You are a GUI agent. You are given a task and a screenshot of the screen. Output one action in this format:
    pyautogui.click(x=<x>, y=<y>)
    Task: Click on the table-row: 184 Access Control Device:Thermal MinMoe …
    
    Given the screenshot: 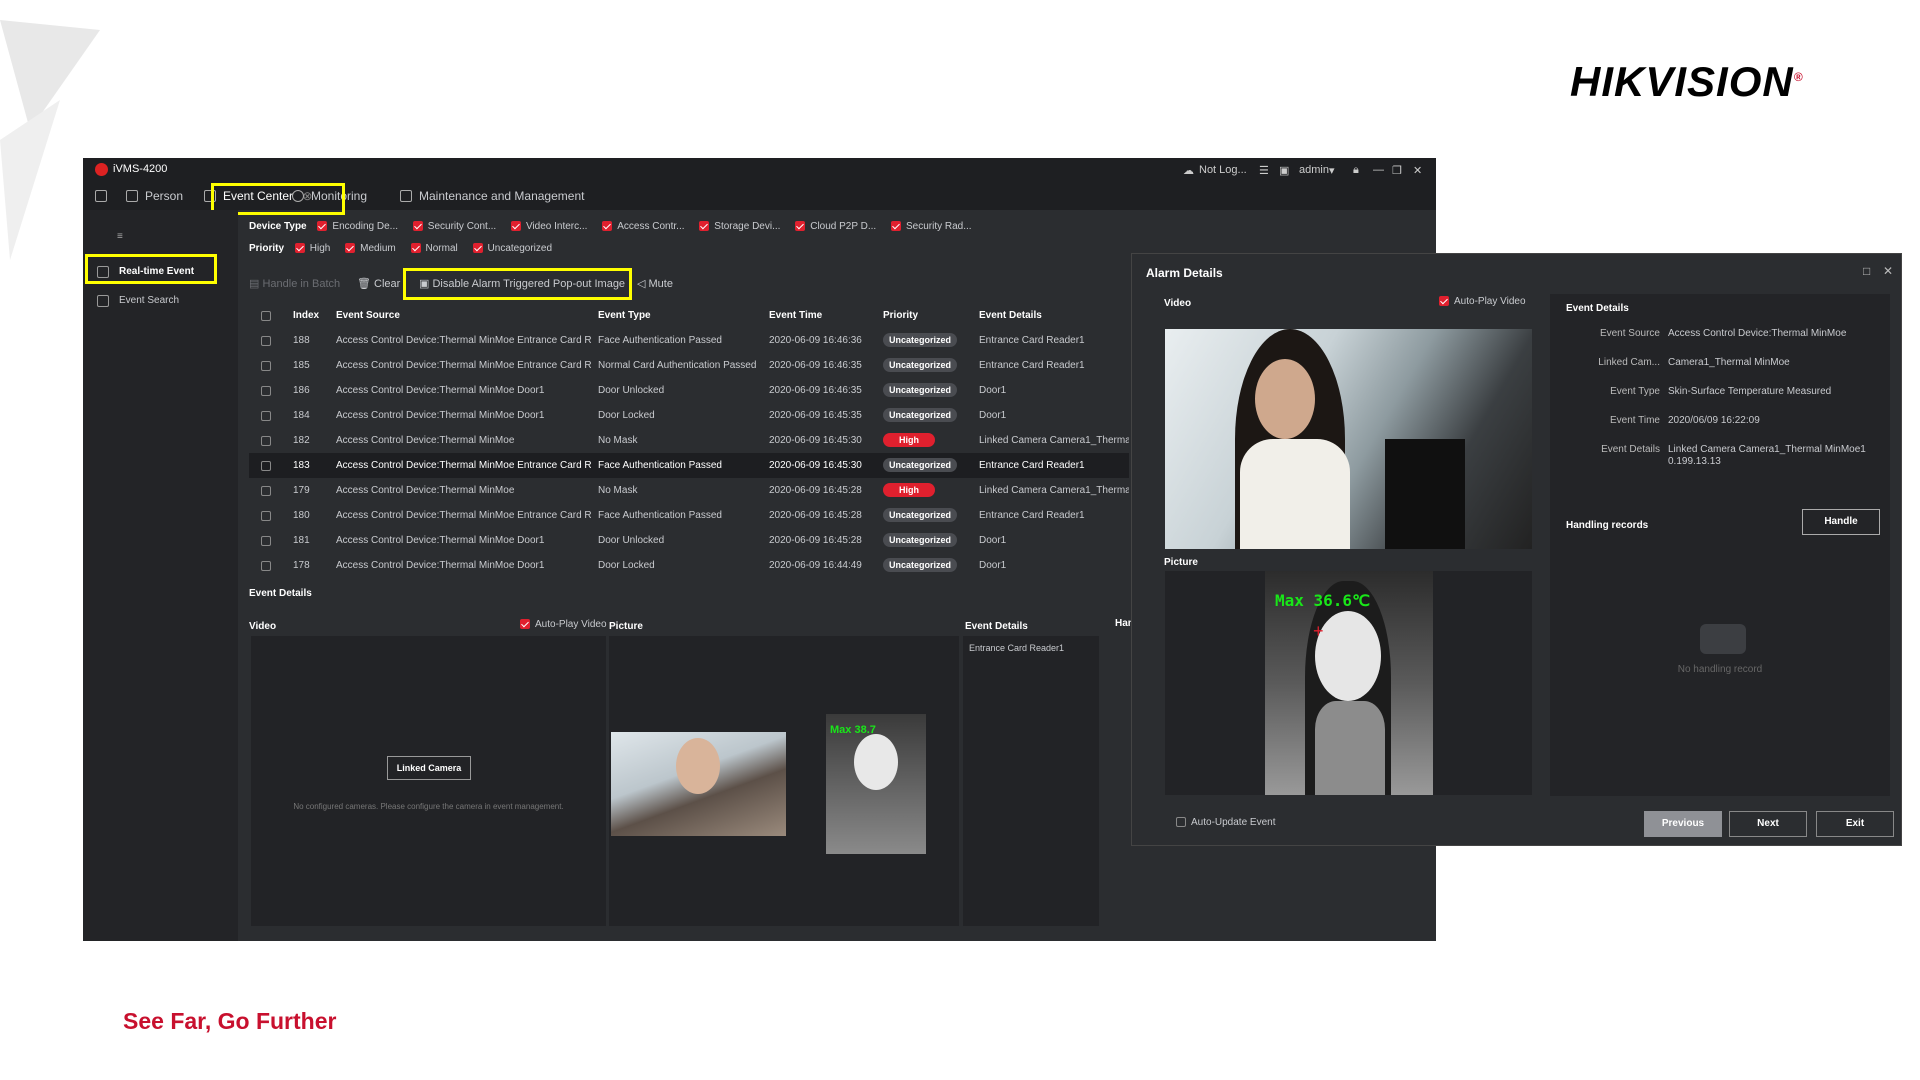 What is the action you would take?
    pyautogui.click(x=689, y=415)
    